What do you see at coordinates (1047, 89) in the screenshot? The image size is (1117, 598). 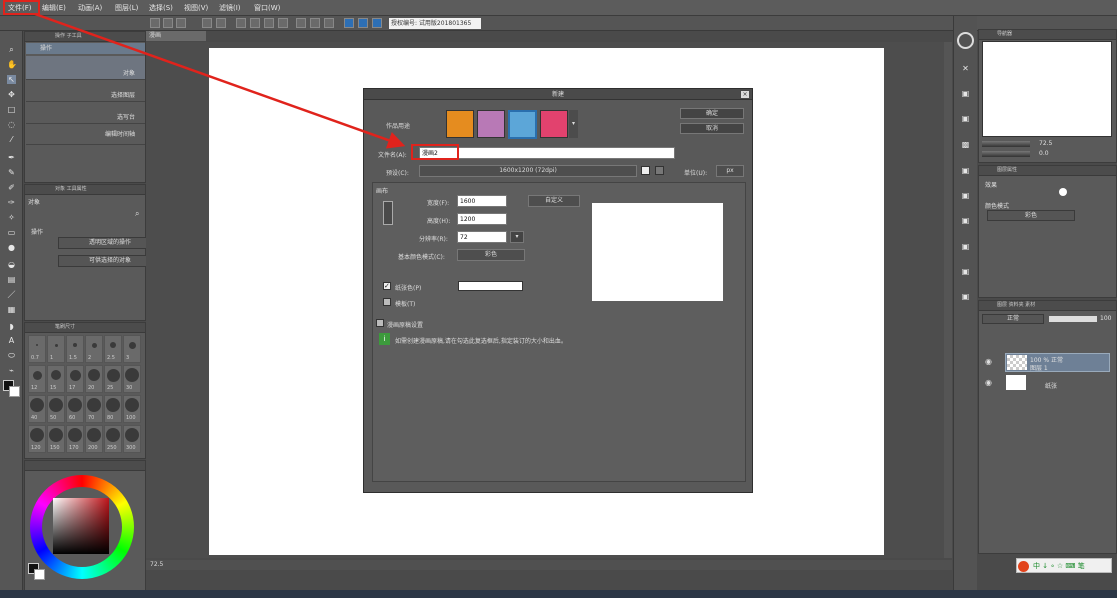 I see `navigator-preview` at bounding box center [1047, 89].